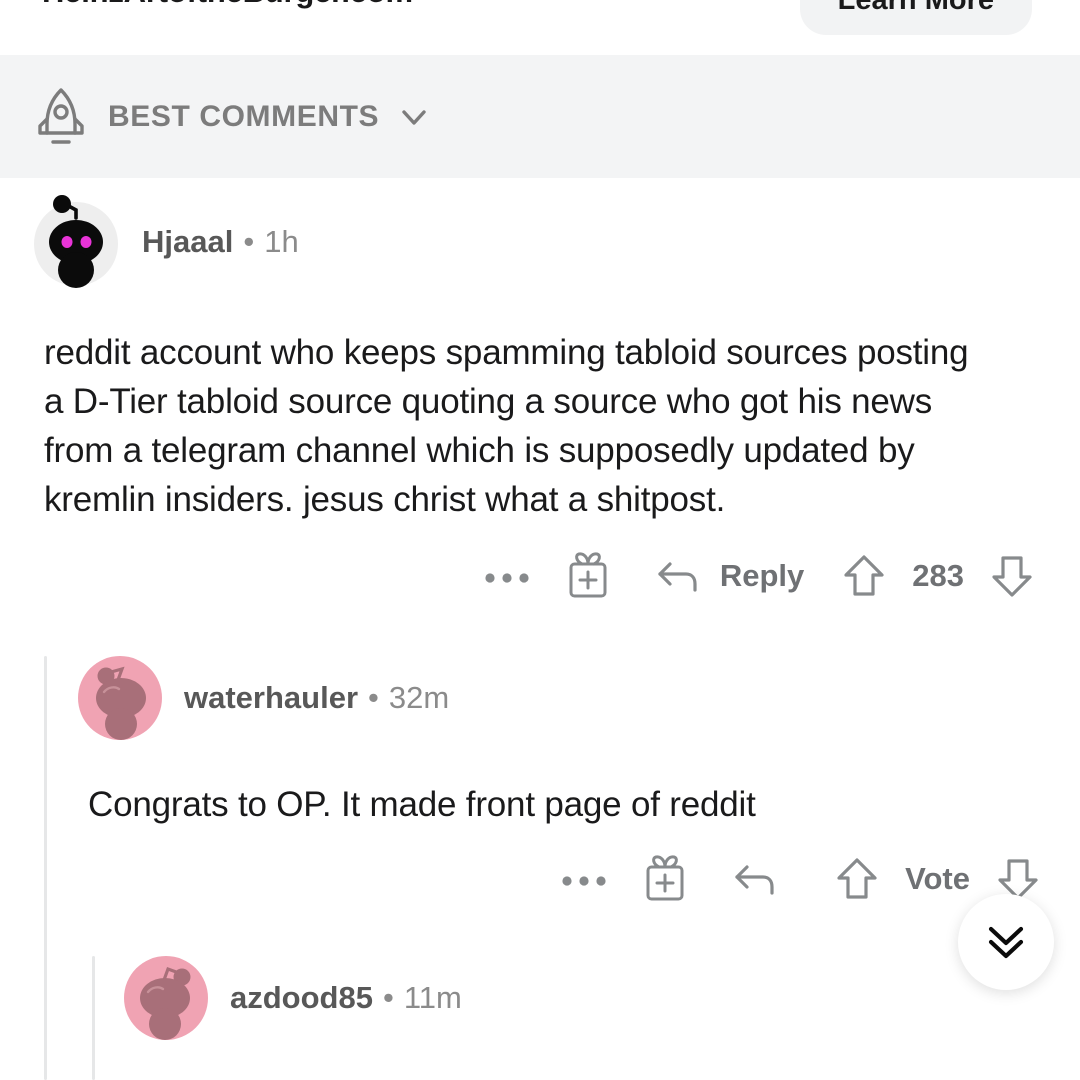 This screenshot has height=1080, width=1080. I want to click on comment-byline: waterhauler • 32m, so click(316, 698).